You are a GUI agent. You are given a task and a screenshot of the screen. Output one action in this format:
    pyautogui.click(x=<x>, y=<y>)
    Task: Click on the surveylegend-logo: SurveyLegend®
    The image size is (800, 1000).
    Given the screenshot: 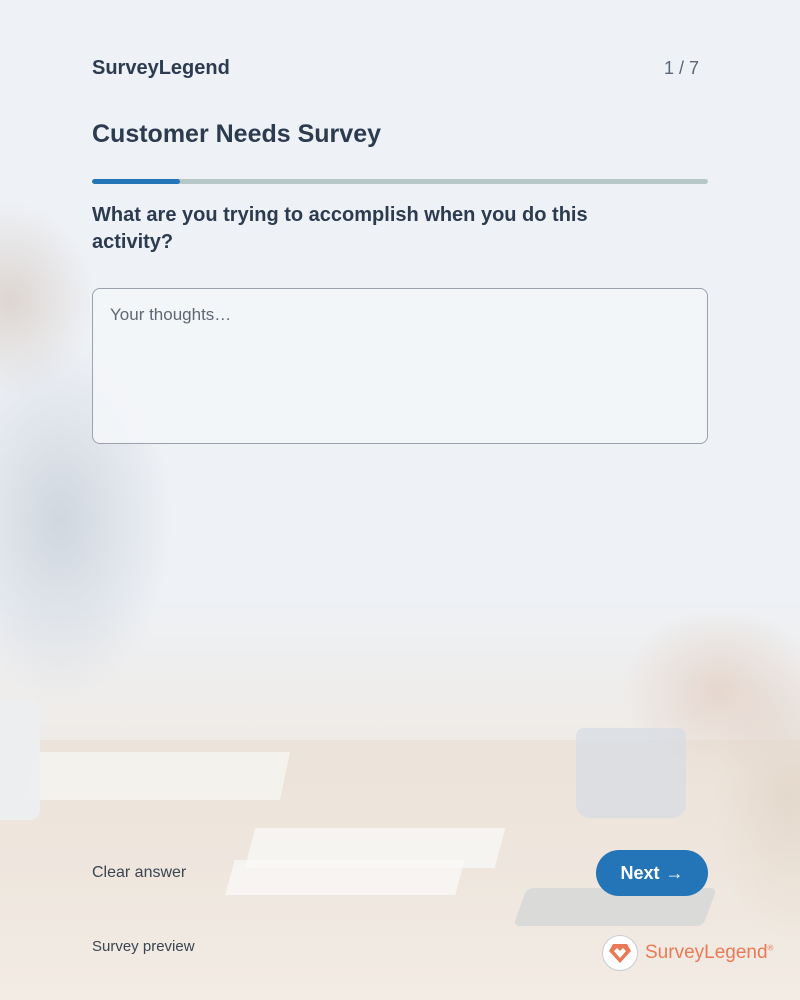 What is the action you would take?
    pyautogui.click(x=687, y=953)
    